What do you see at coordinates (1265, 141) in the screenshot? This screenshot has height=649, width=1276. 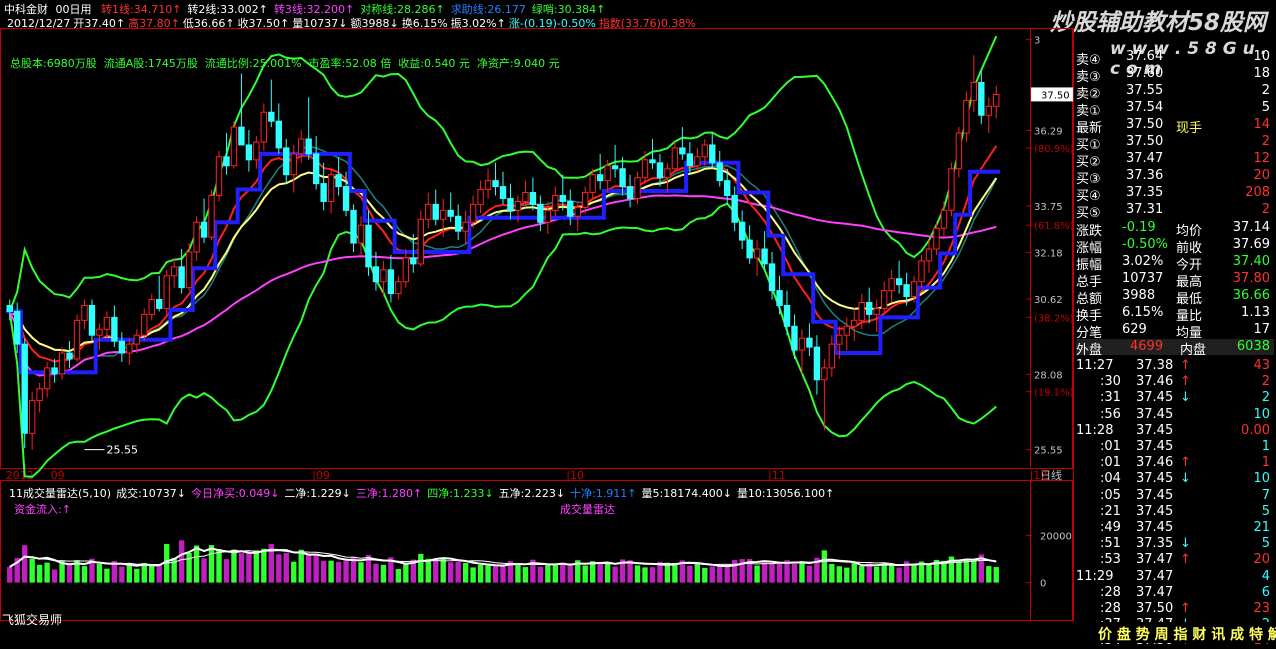 I see `buy-volume: 2` at bounding box center [1265, 141].